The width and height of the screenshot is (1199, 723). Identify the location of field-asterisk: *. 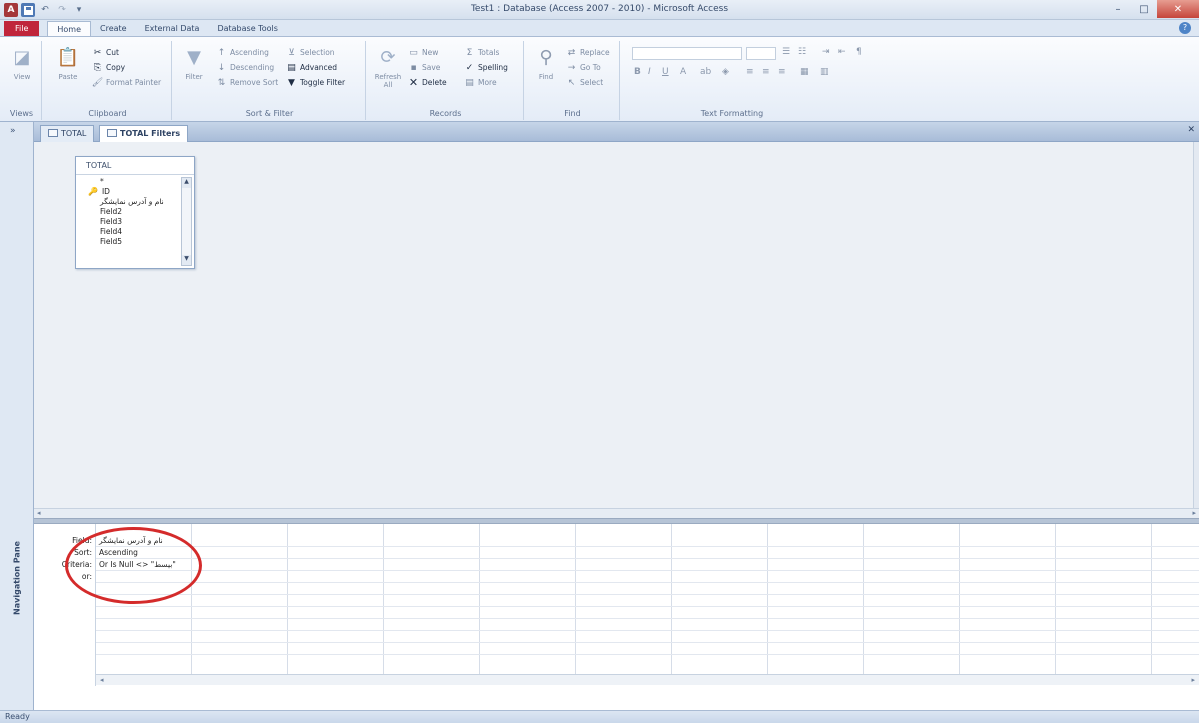
(140, 182).